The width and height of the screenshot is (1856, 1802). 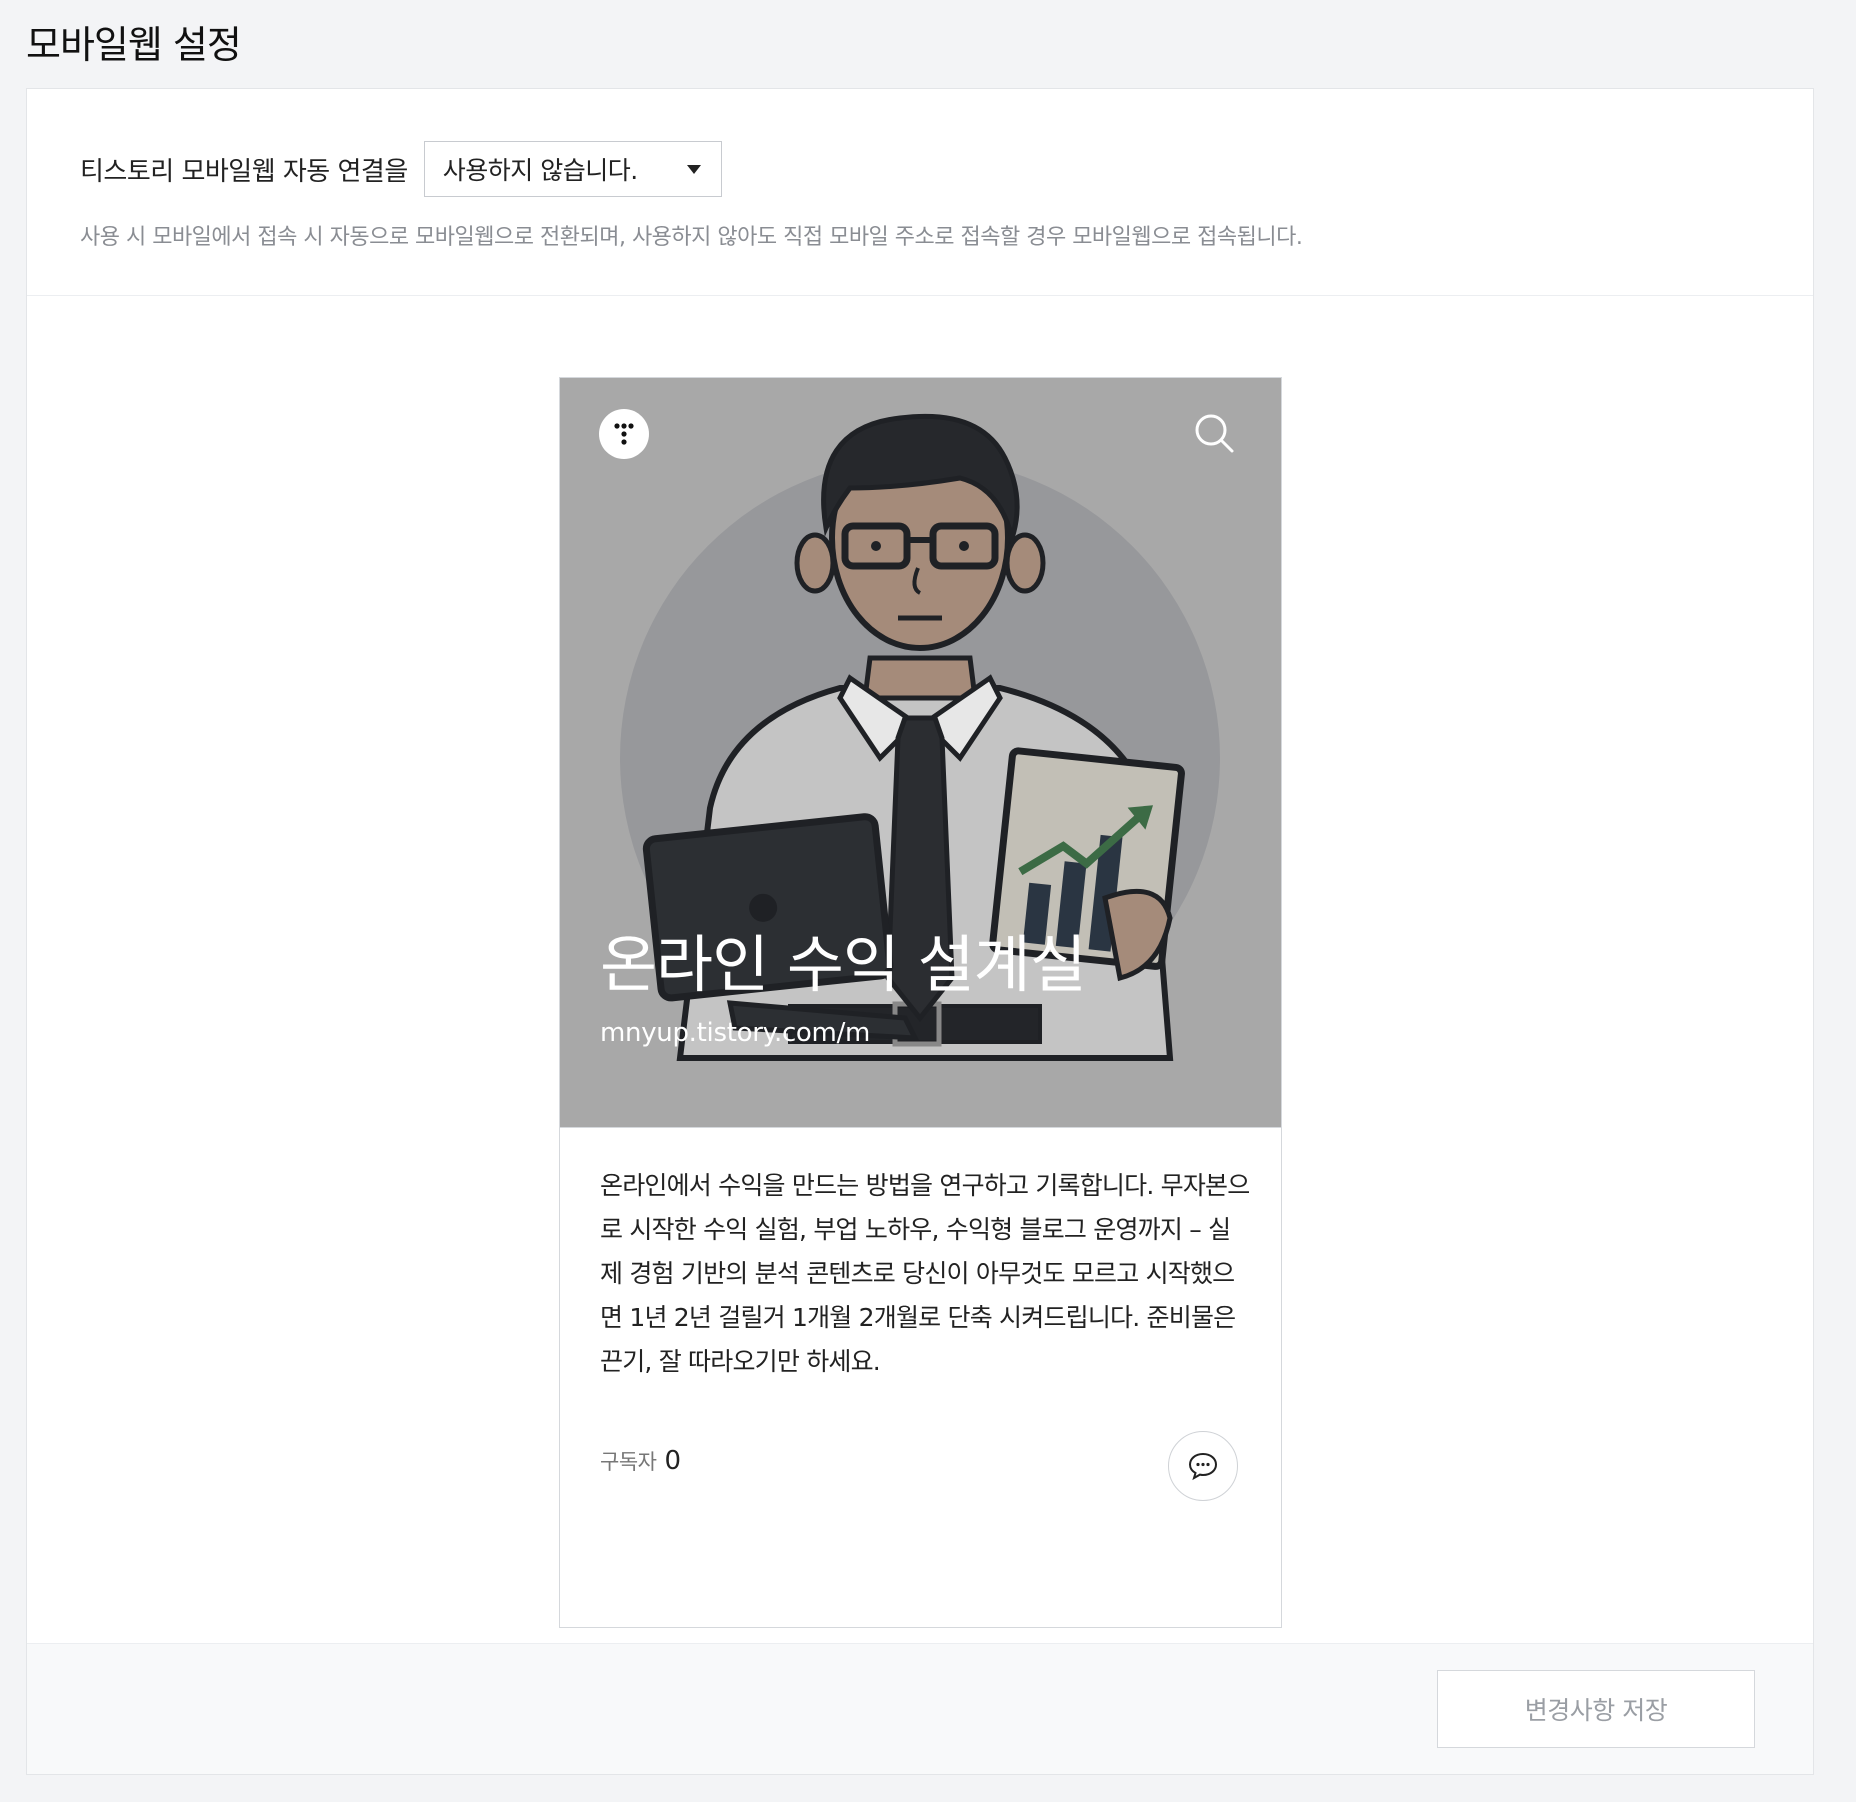 What do you see at coordinates (540, 170) in the screenshot?
I see `select-value: 사용하지 않습니다.` at bounding box center [540, 170].